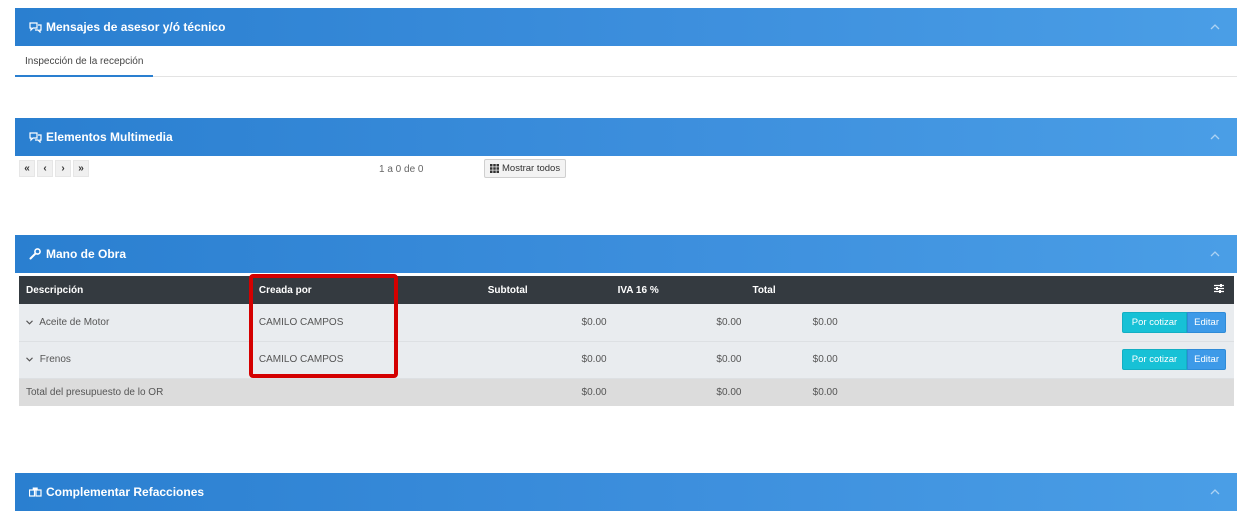 The width and height of the screenshot is (1245, 519). Describe the element at coordinates (35, 492) in the screenshot. I see `cubes-icon` at that location.